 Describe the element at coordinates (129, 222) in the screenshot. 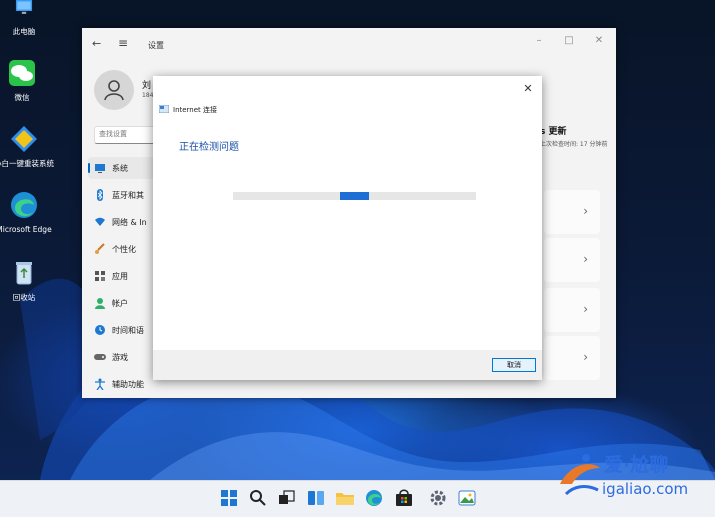

I see `nav-label: 网络 & In` at that location.